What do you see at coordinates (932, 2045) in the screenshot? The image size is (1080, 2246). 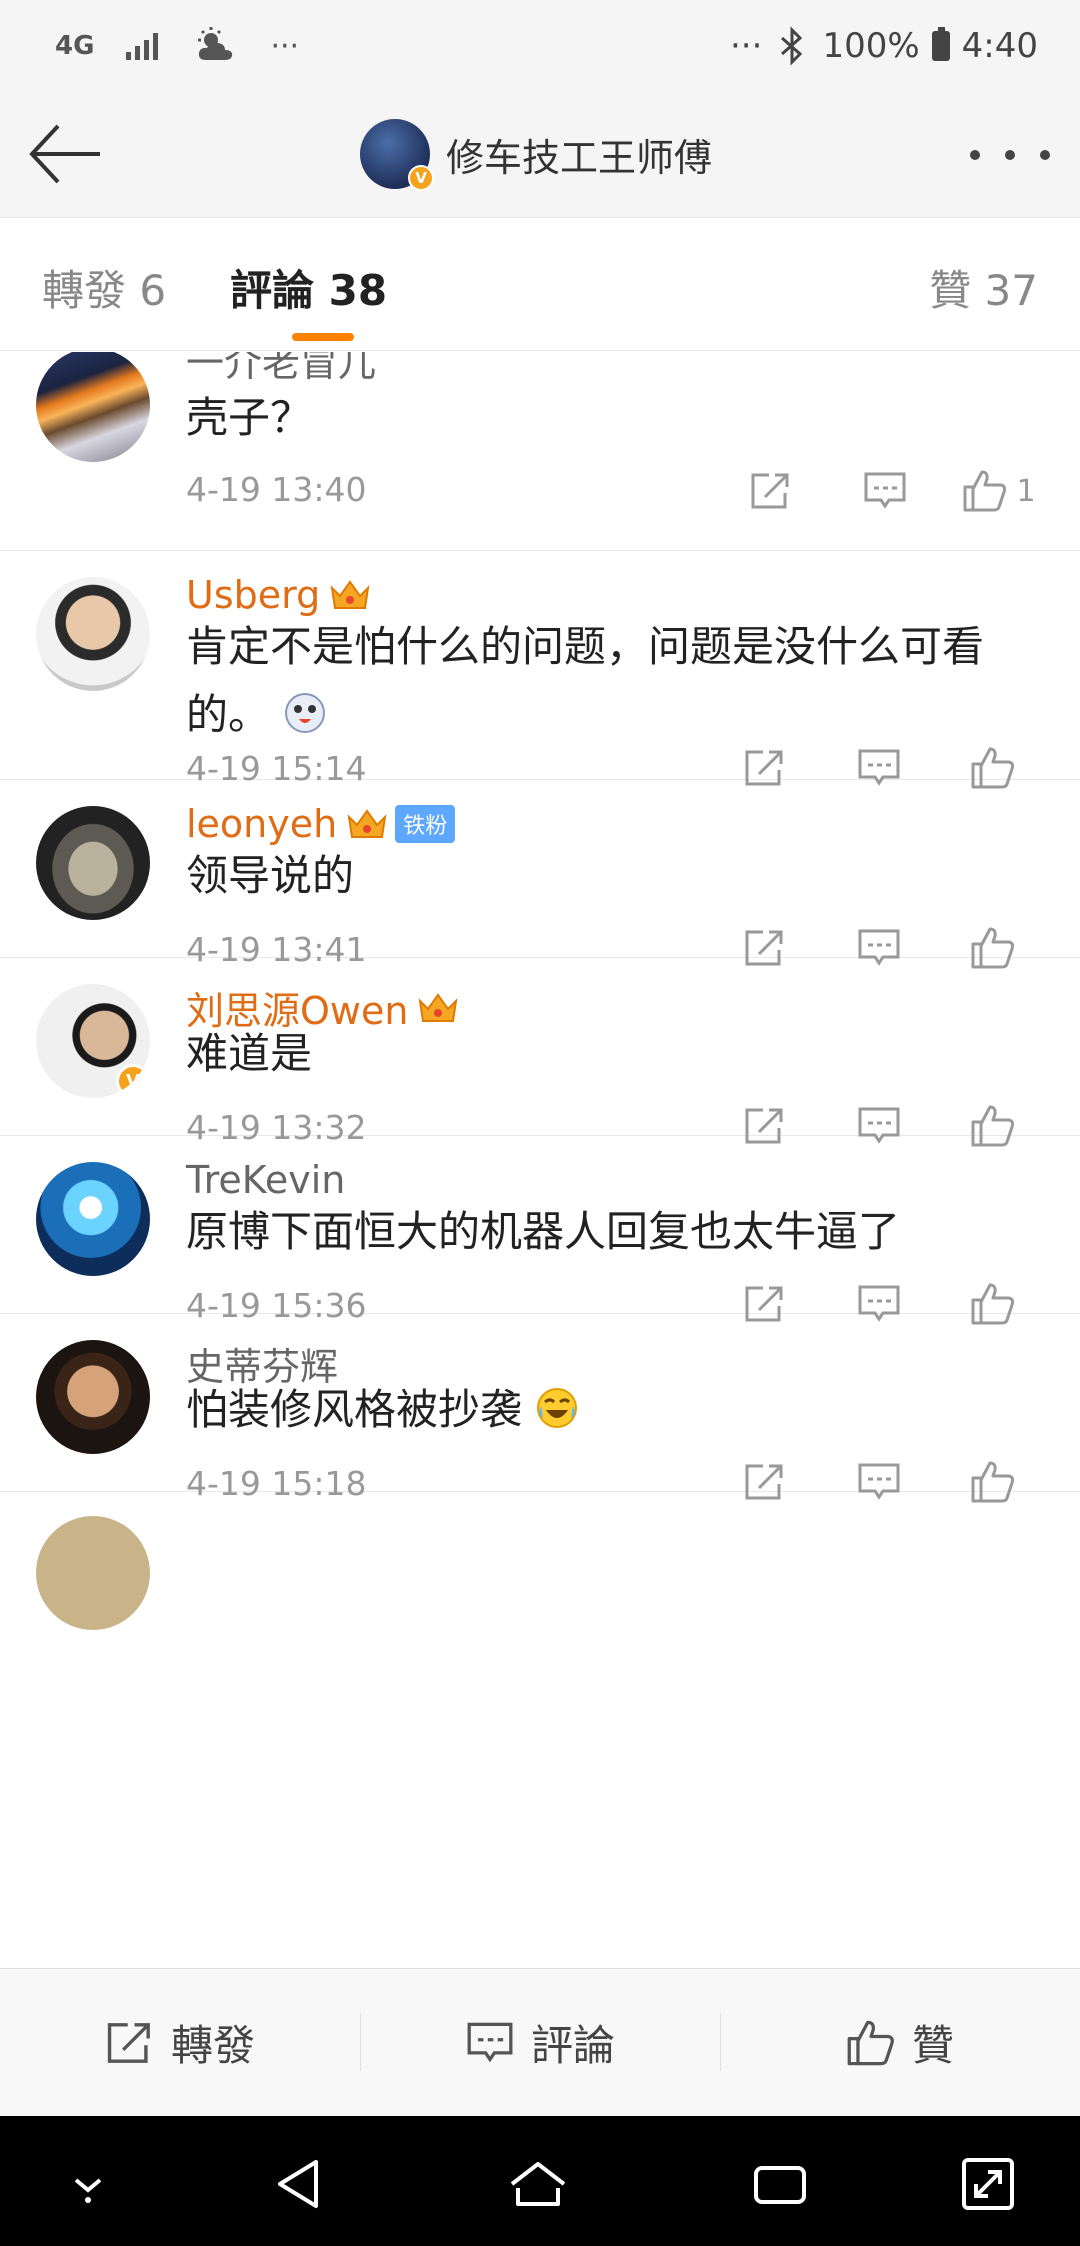 I see `like-label: 贊` at bounding box center [932, 2045].